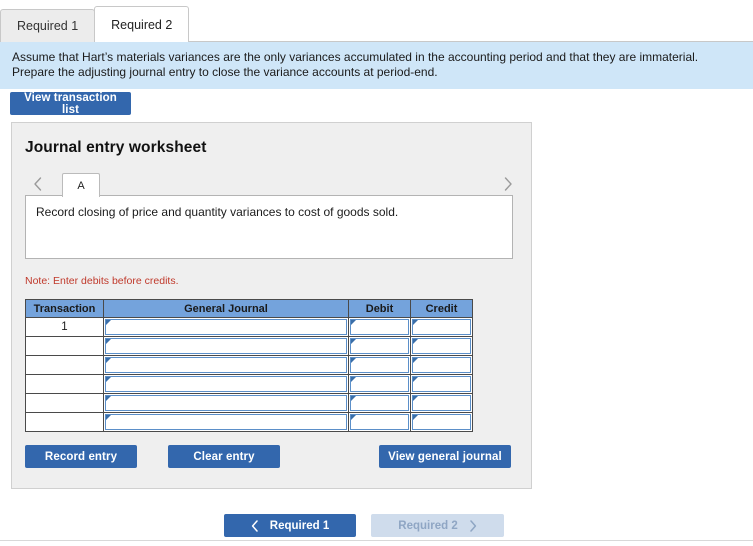 This screenshot has height=546, width=753. What do you see at coordinates (102, 281) in the screenshot?
I see `debits-before-credits-note: Note: Enter debits before credits.` at bounding box center [102, 281].